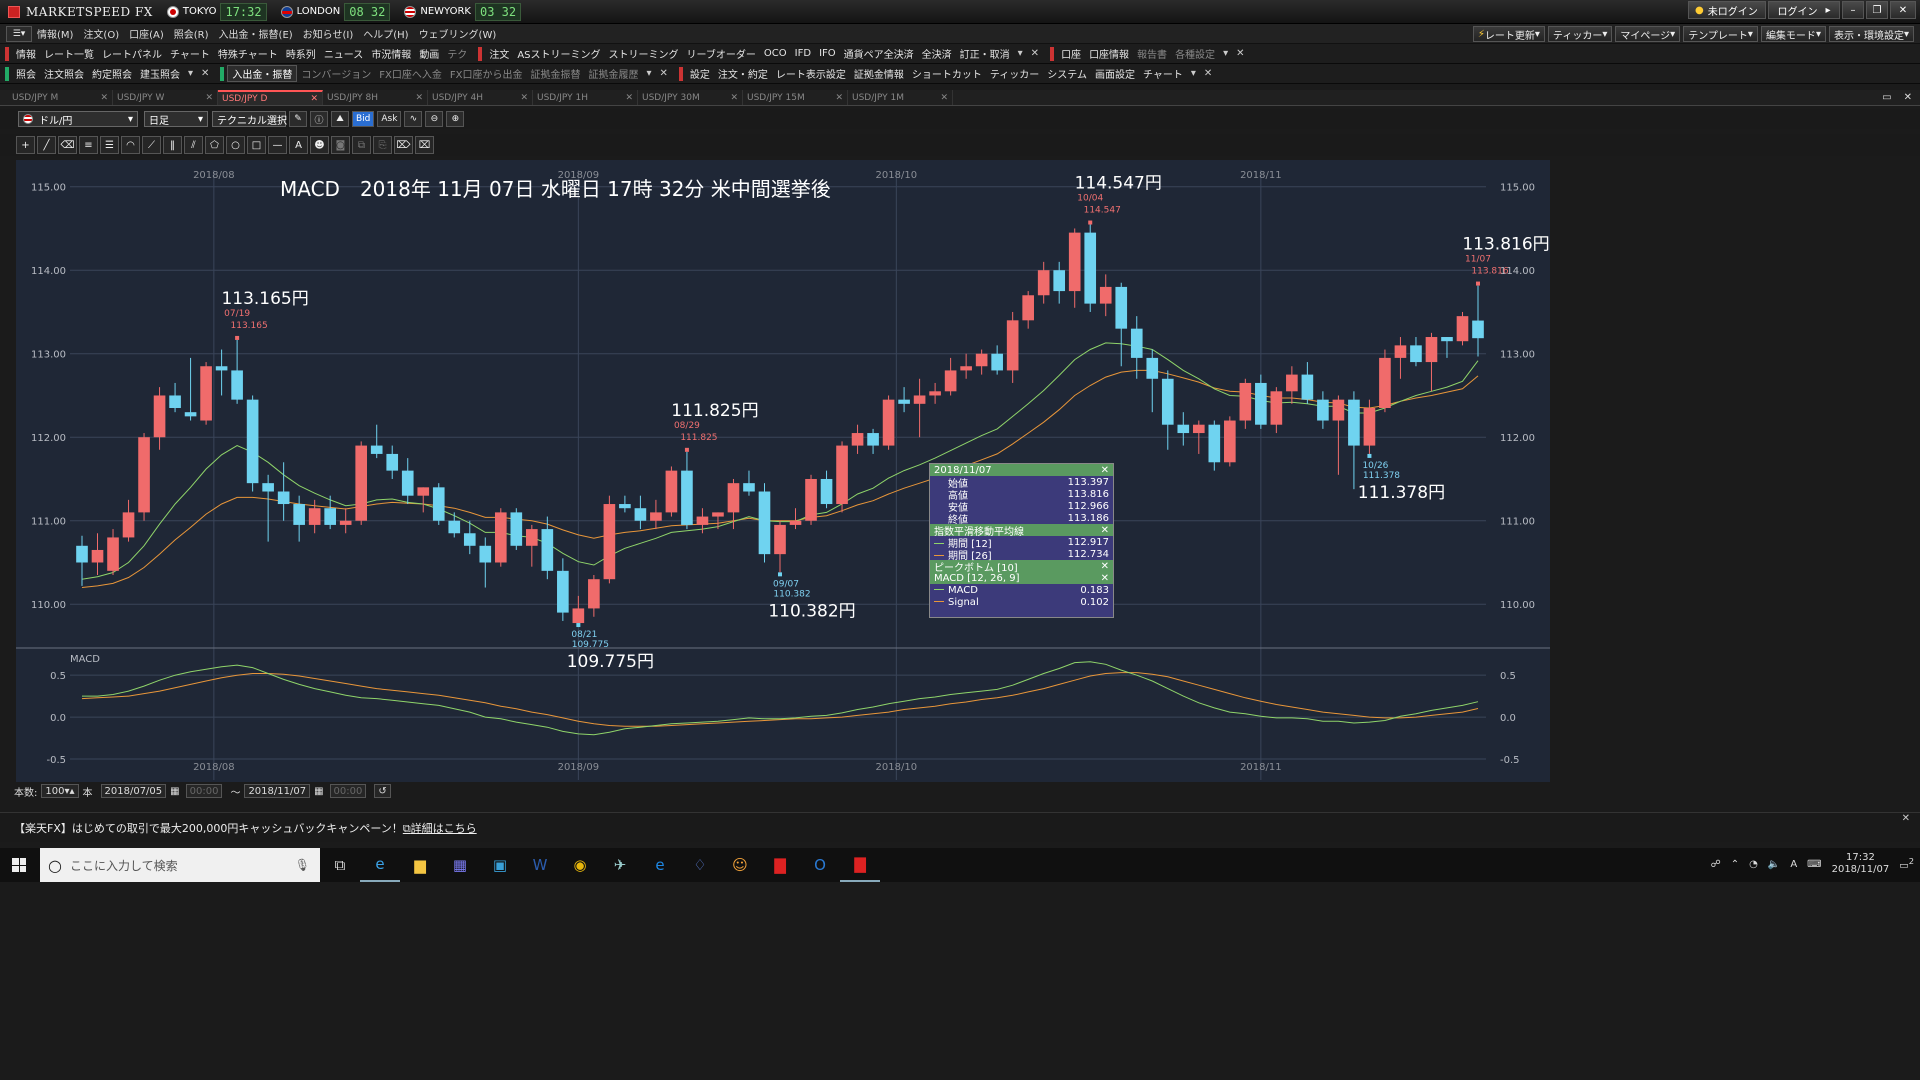 This screenshot has width=1920, height=1080. Describe the element at coordinates (382, 791) in the screenshot. I see `refresh-icon: ↺` at that location.